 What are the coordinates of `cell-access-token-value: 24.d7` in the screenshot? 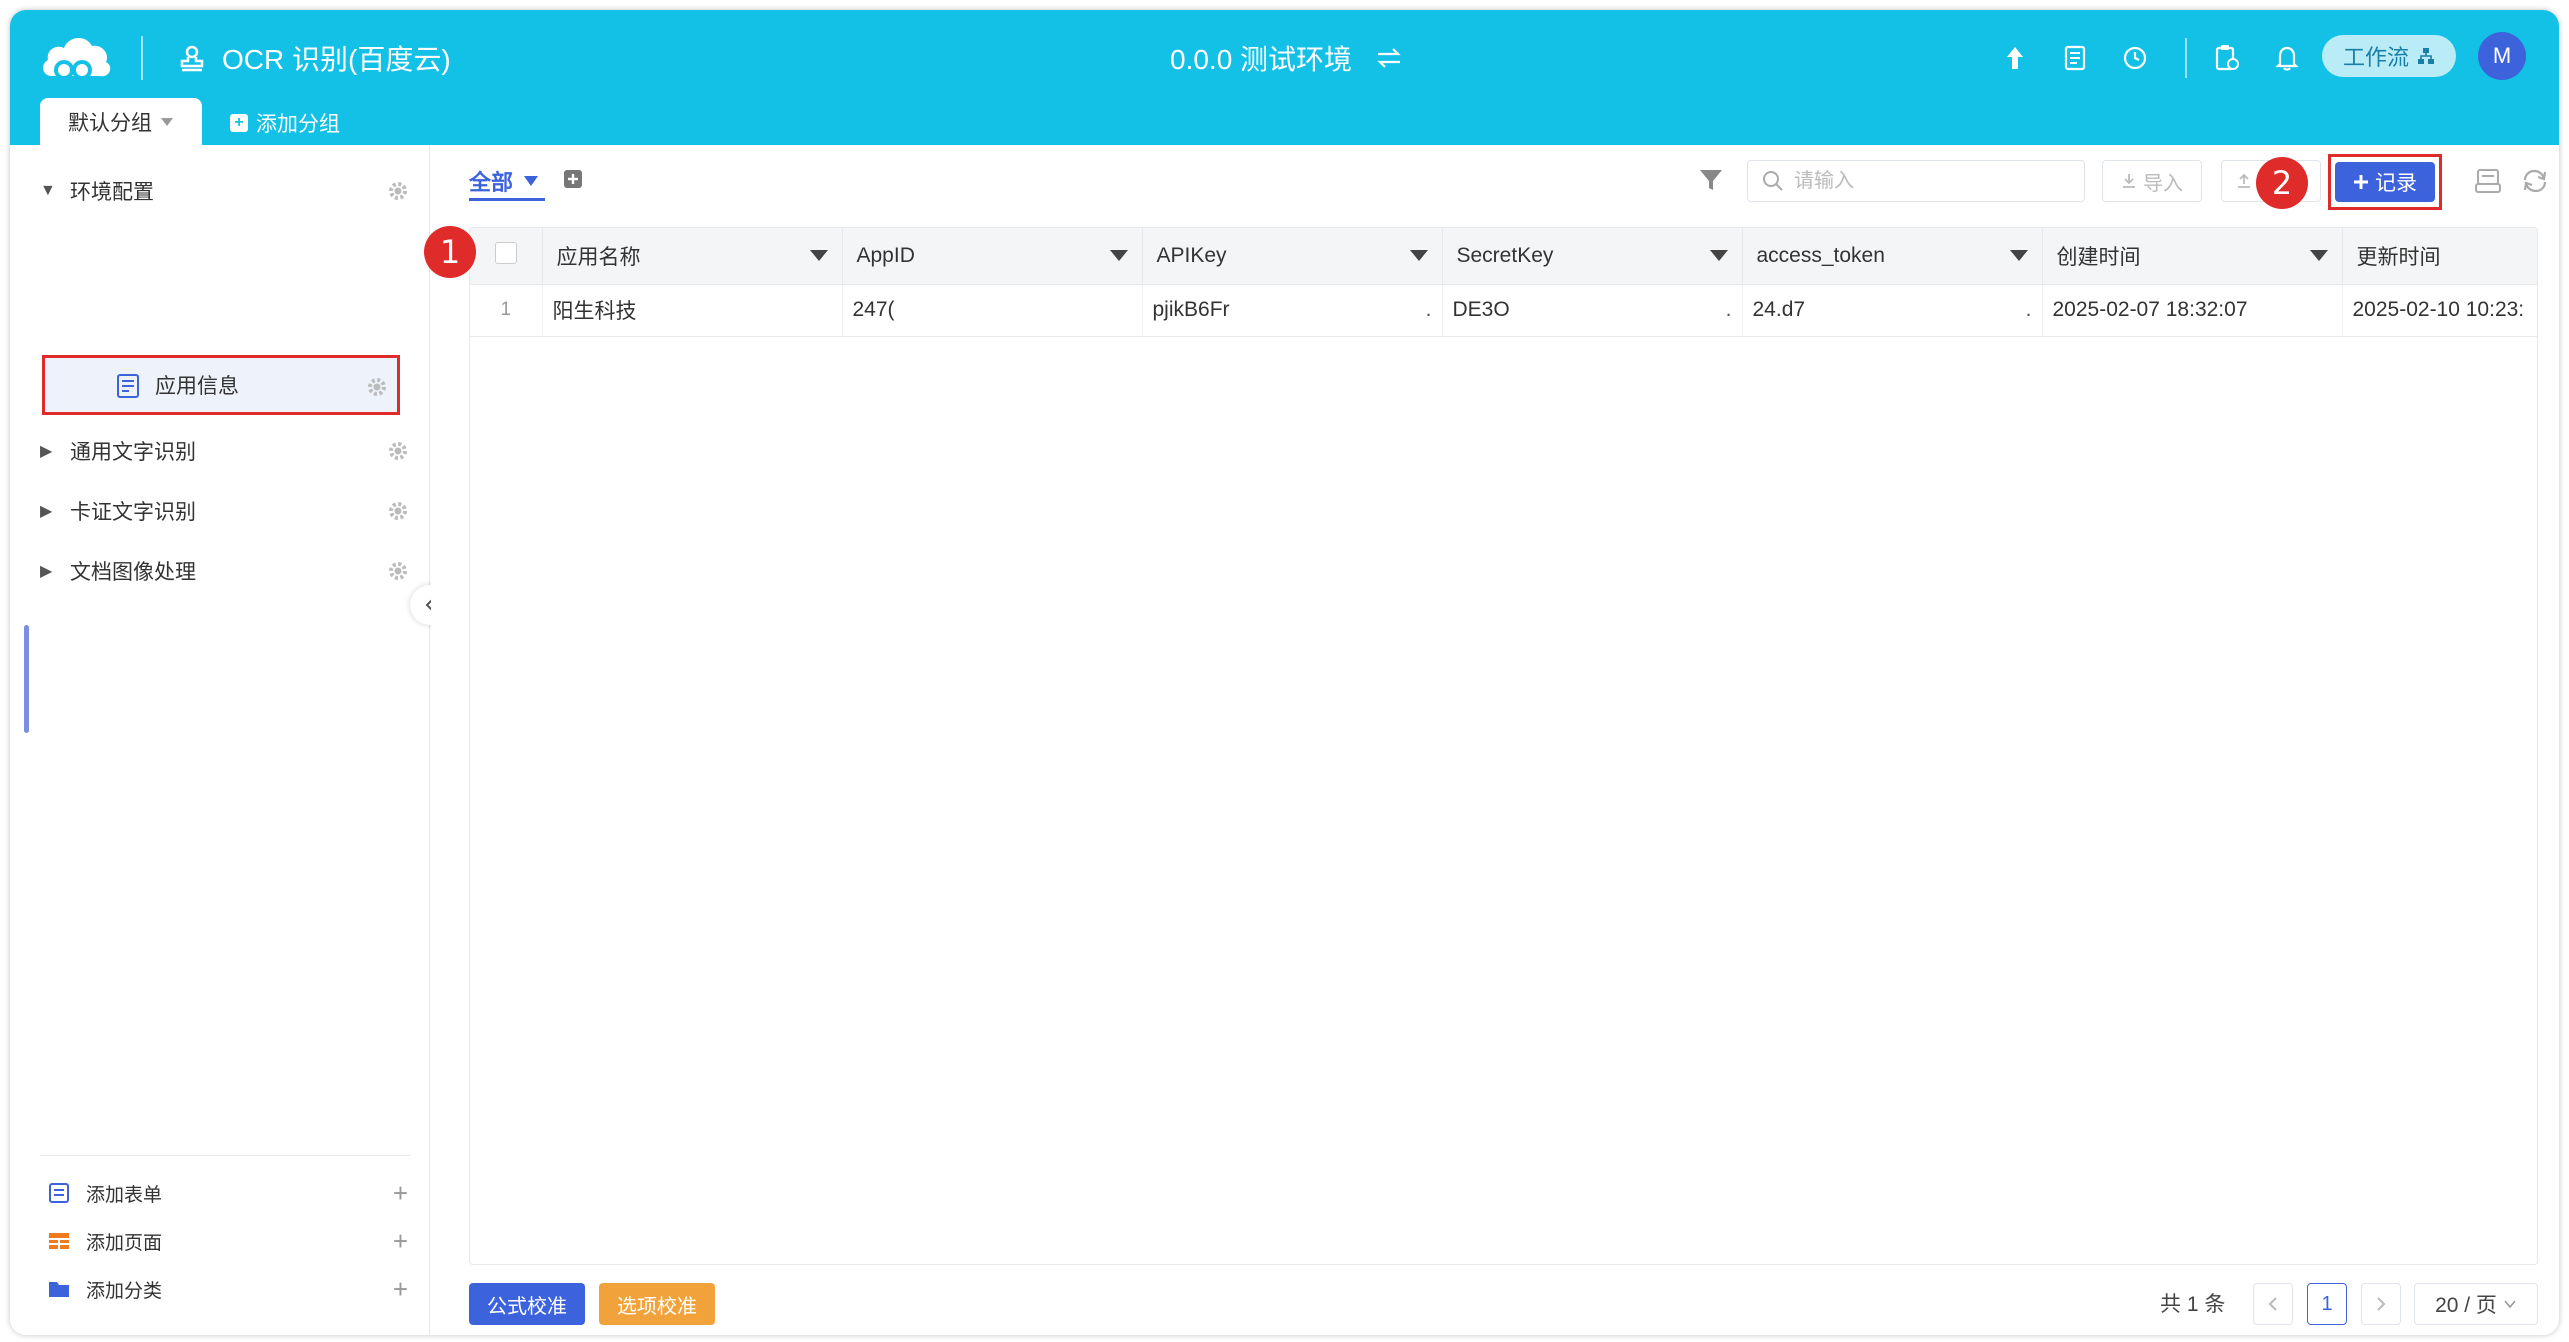 It's located at (1779, 309).